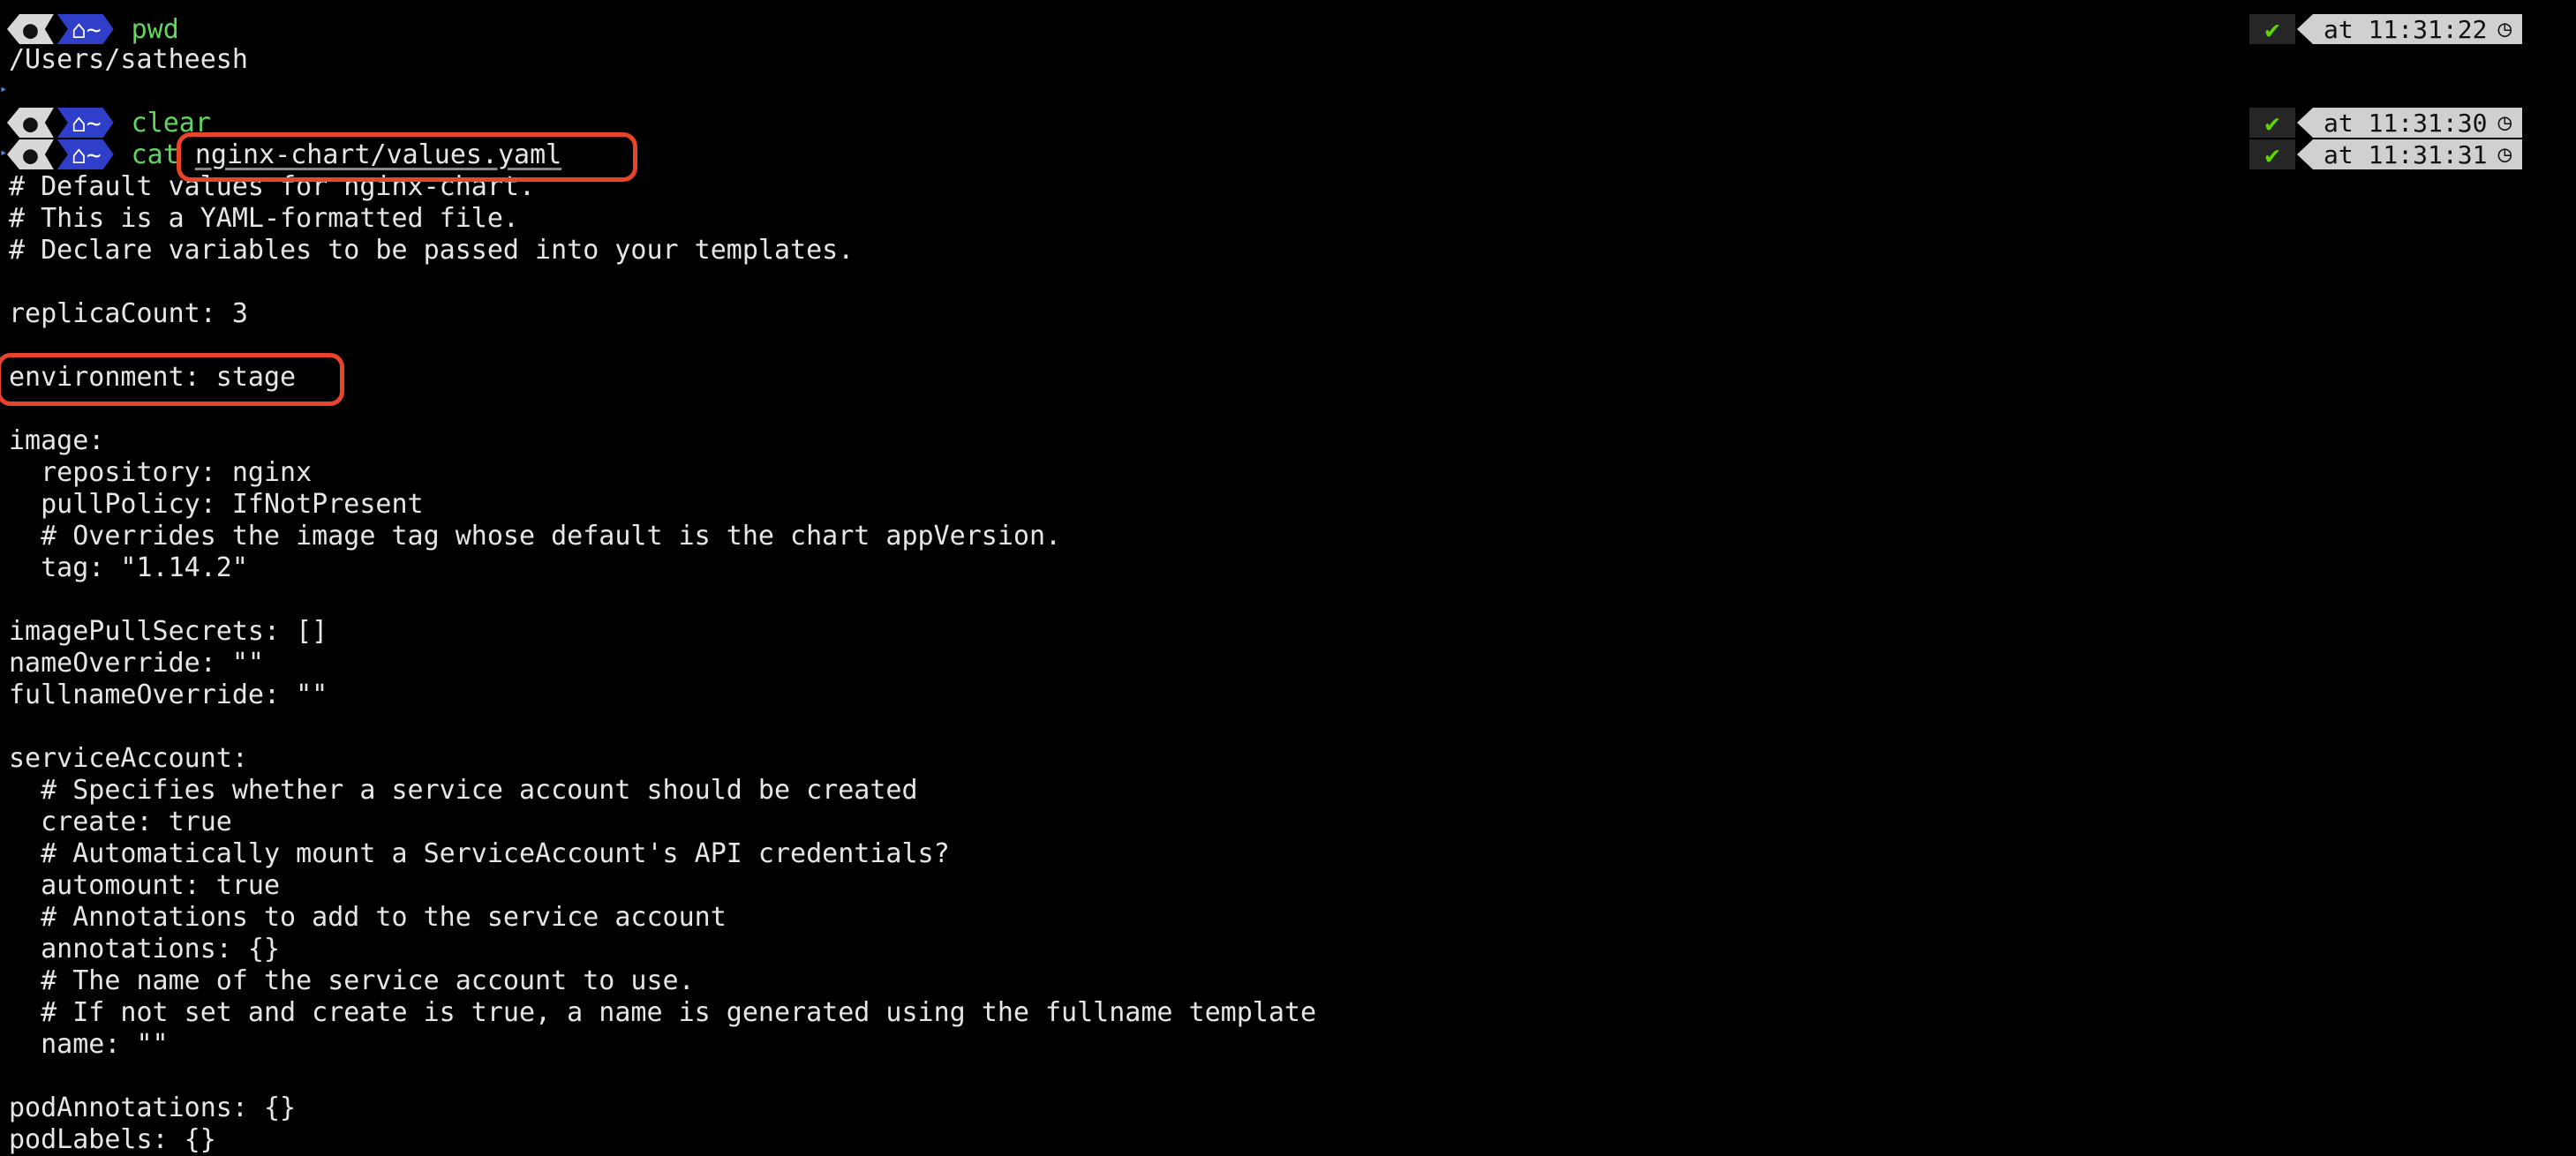 The height and width of the screenshot is (1156, 2576). What do you see at coordinates (129, 758) in the screenshot?
I see `yaml-line: serviceAccount:` at bounding box center [129, 758].